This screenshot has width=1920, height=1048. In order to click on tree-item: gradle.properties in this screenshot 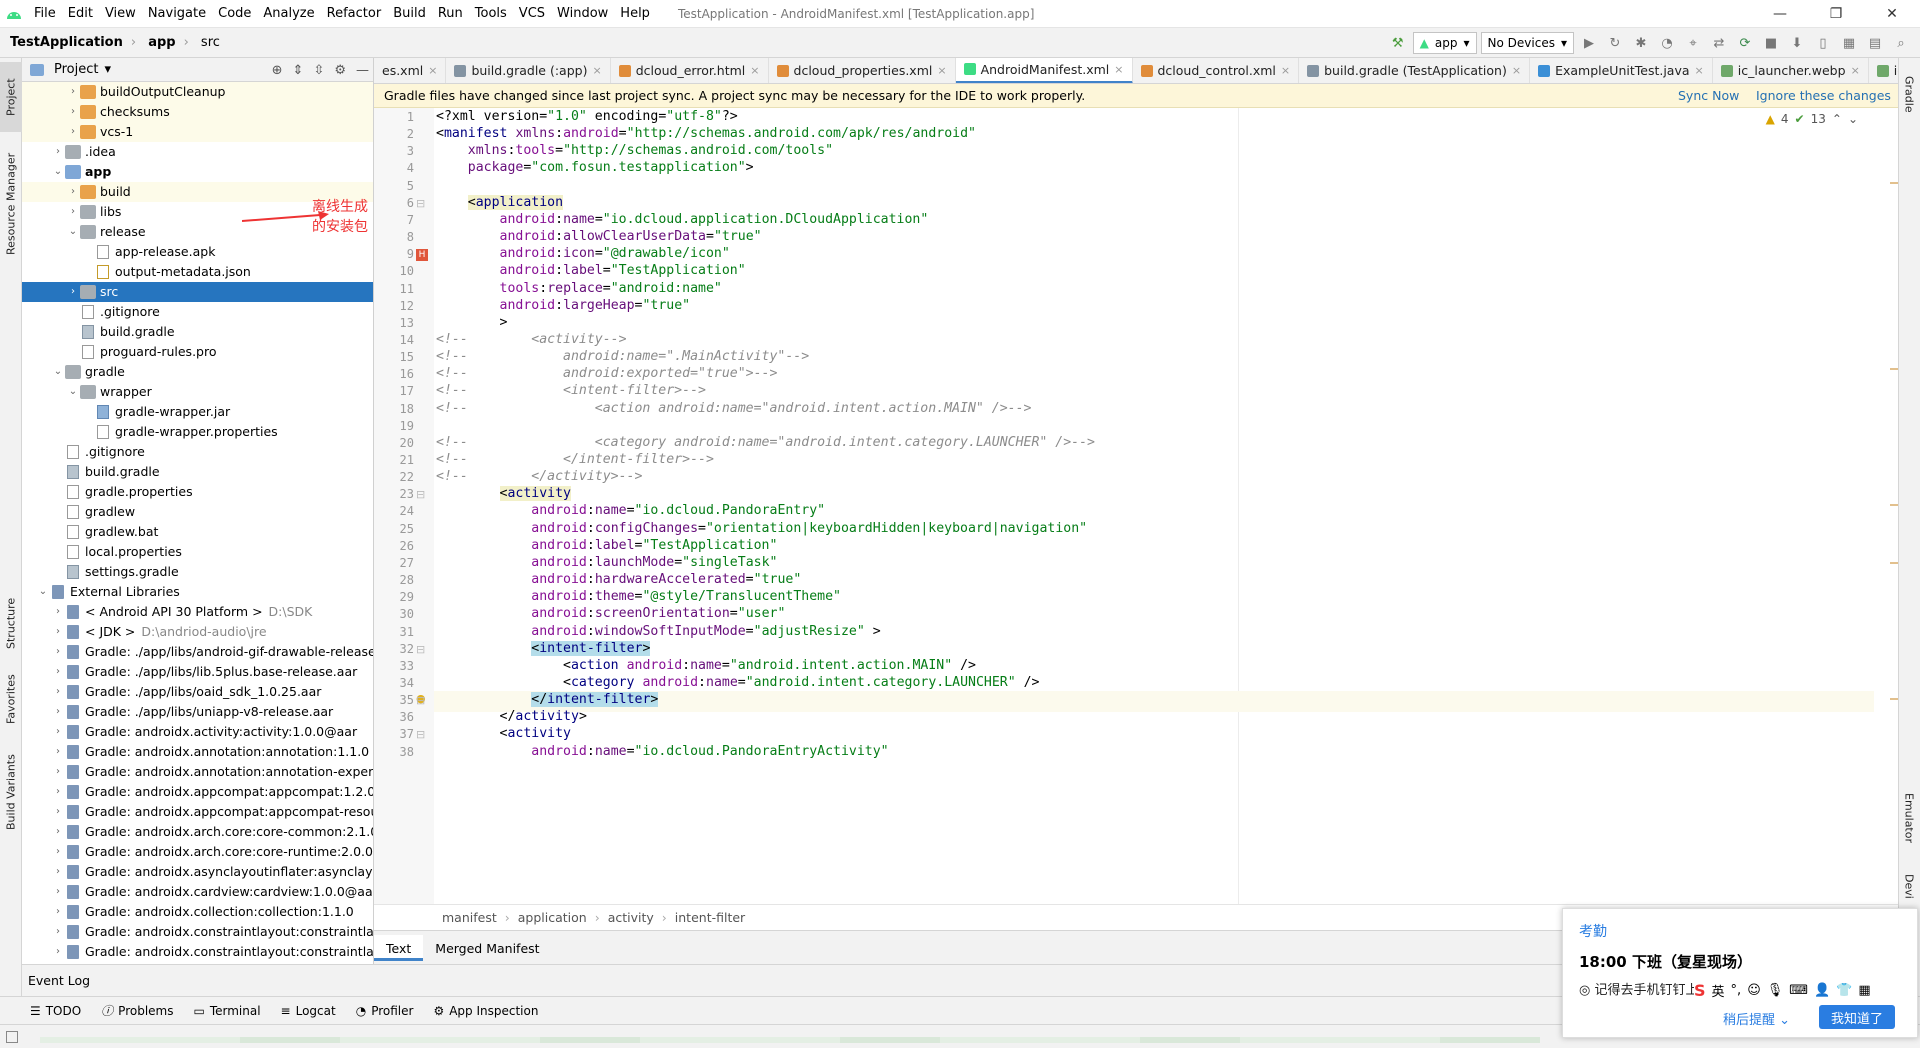, I will do `click(197, 492)`.